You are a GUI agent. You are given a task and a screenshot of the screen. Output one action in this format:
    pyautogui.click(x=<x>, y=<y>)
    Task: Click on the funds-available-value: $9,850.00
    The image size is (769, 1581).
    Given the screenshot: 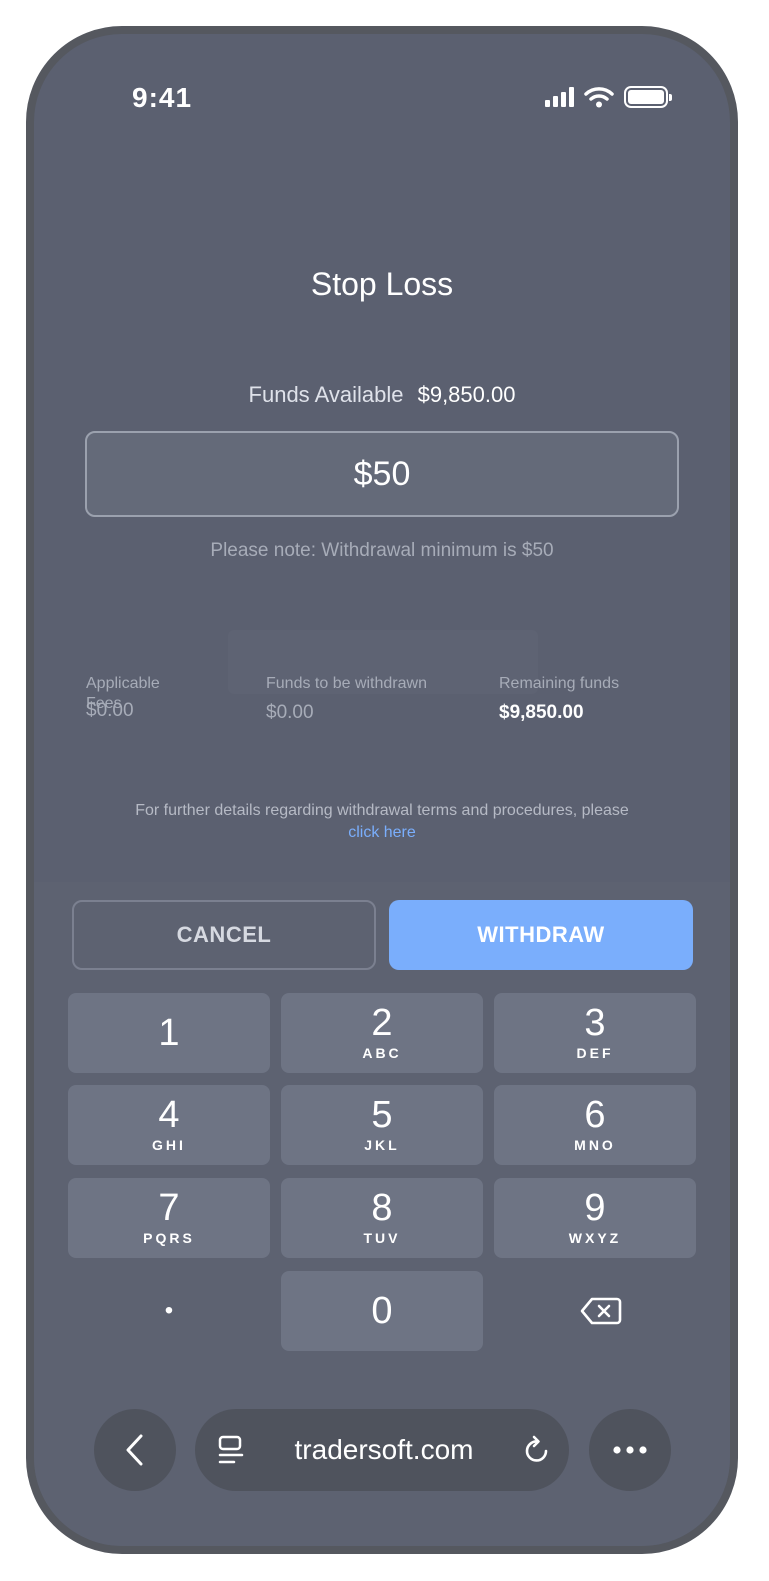 What is the action you would take?
    pyautogui.click(x=466, y=394)
    